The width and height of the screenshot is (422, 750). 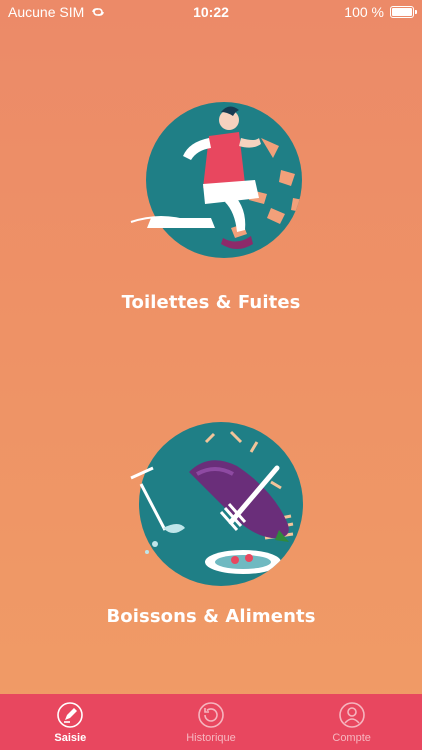 What do you see at coordinates (70, 737) in the screenshot?
I see `tab-label: Saisie` at bounding box center [70, 737].